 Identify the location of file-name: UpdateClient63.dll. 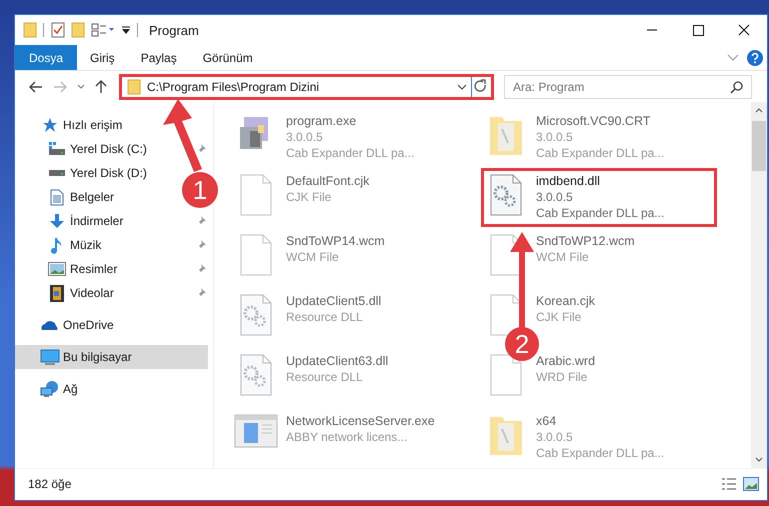
(337, 361).